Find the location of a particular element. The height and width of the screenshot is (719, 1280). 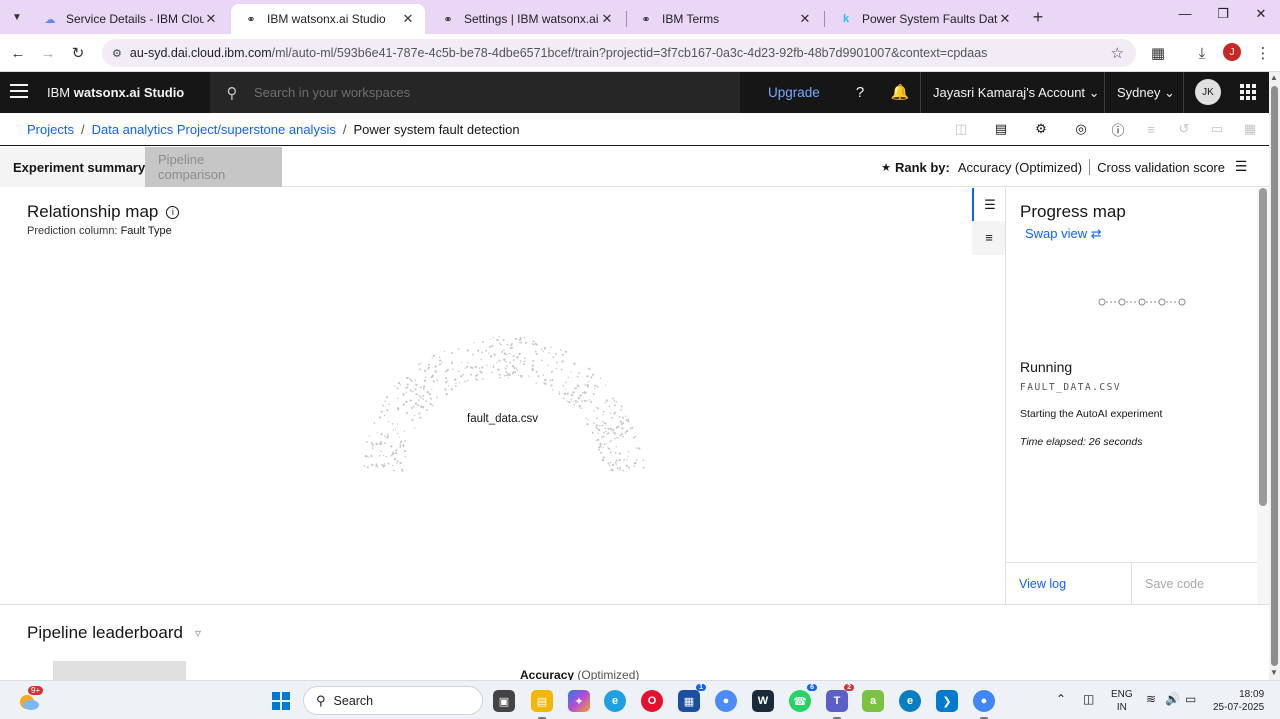

user-avatar: JK is located at coordinates (1208, 92).